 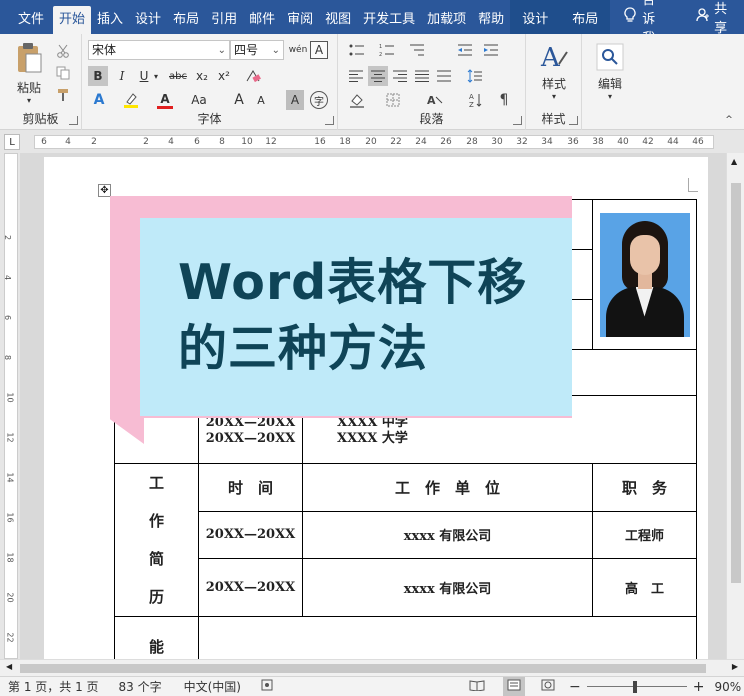 What do you see at coordinates (8, 317) in the screenshot?
I see `vertical-ruler-tick-label: 6` at bounding box center [8, 317].